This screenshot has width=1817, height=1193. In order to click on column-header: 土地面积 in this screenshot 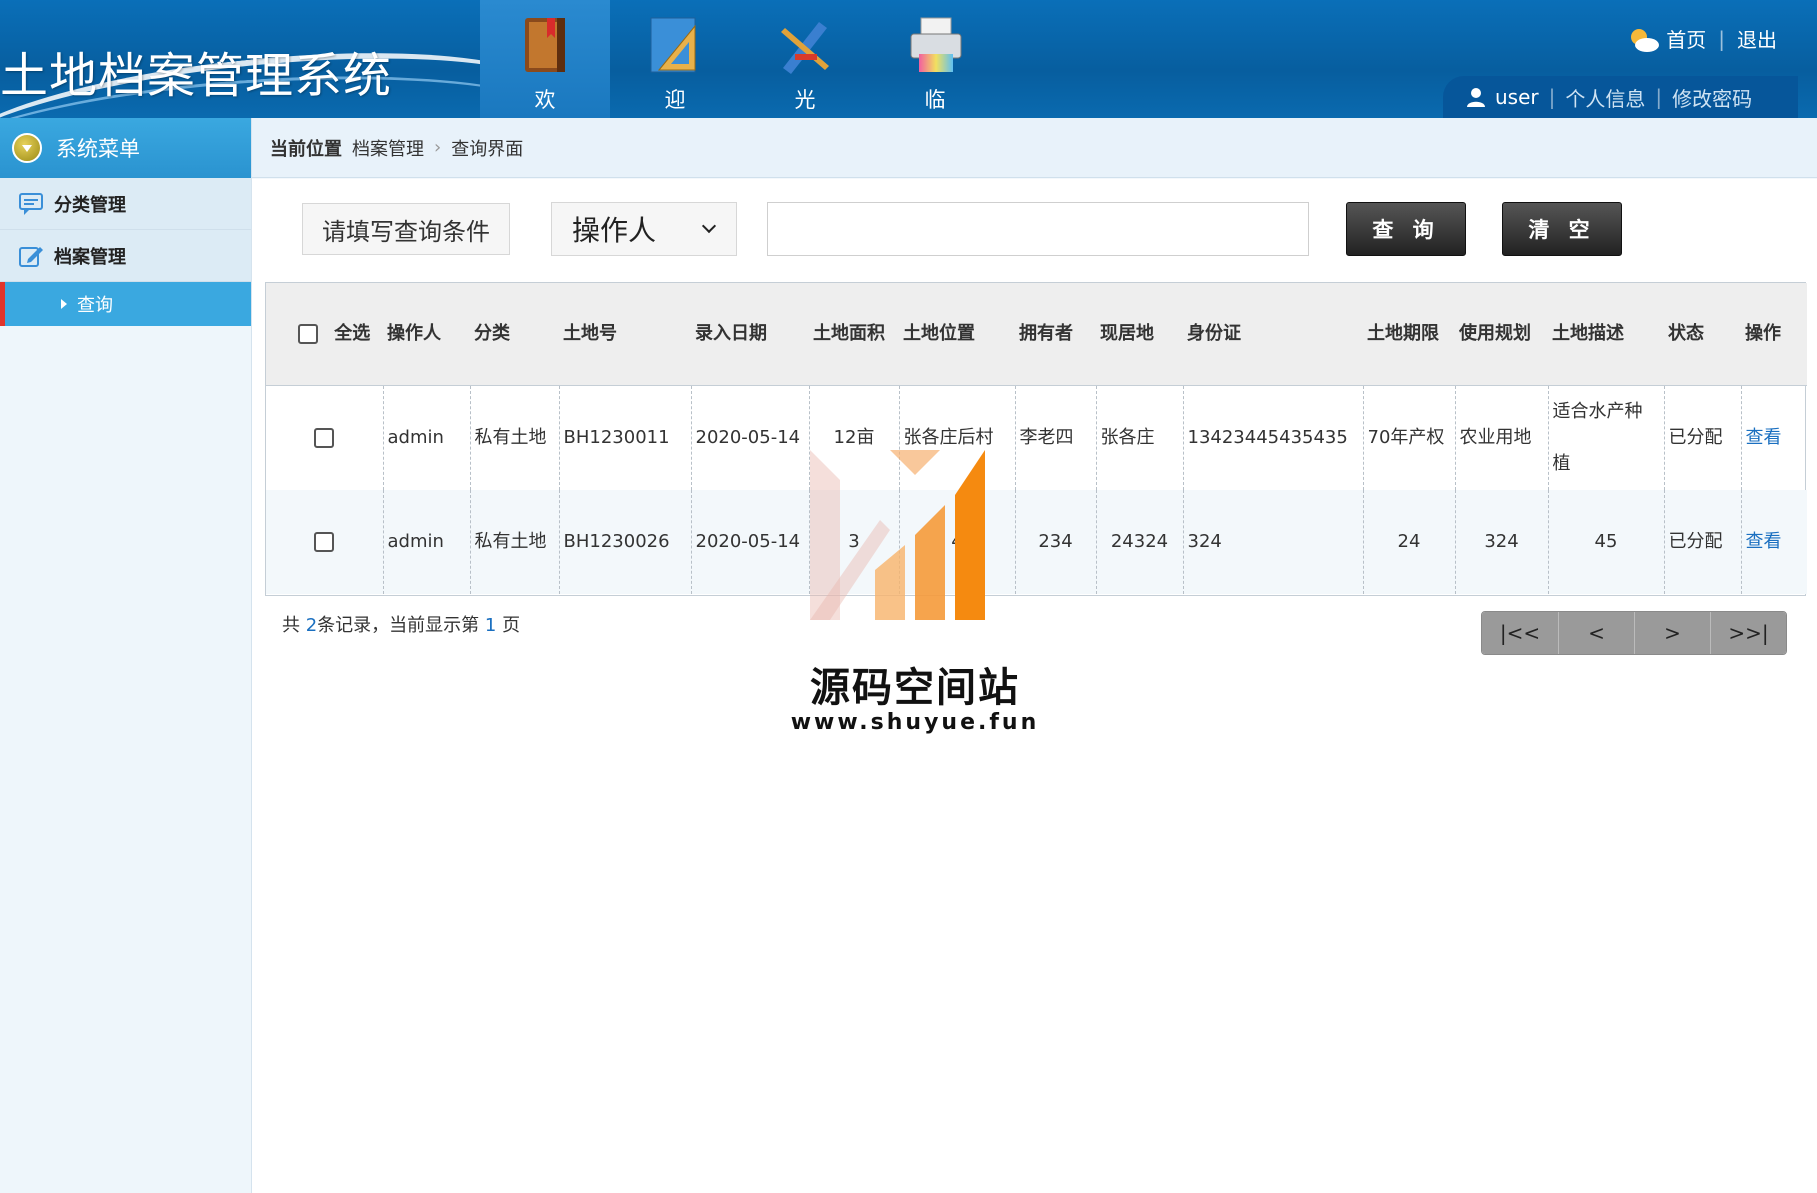, I will do `click(854, 334)`.